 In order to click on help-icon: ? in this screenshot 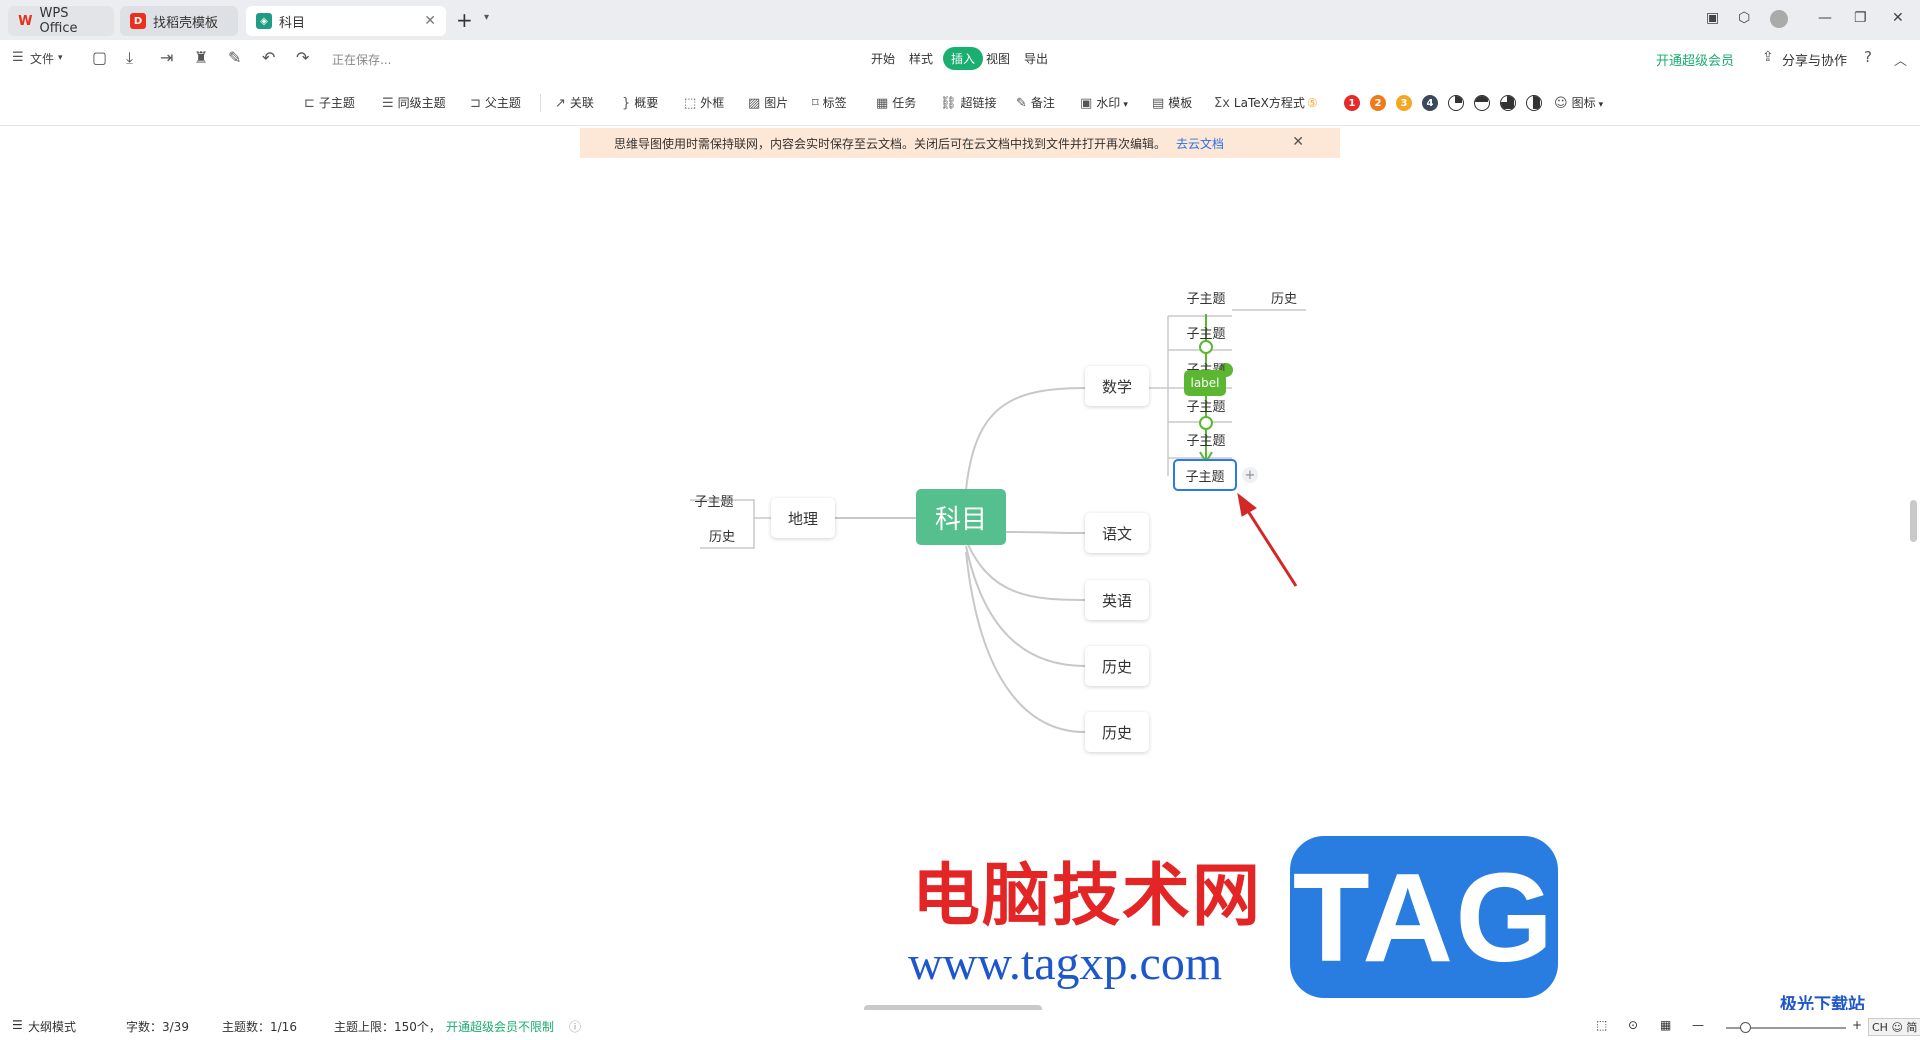, I will do `click(1868, 57)`.